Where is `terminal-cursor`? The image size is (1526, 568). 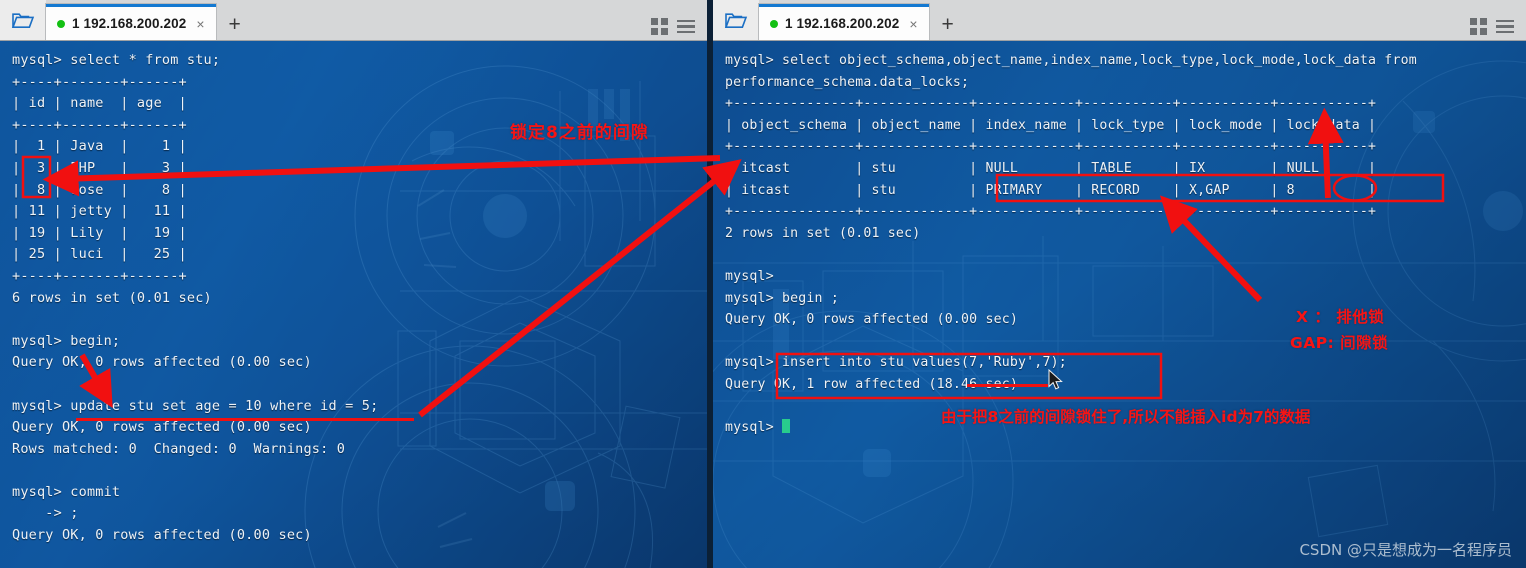 terminal-cursor is located at coordinates (785, 426).